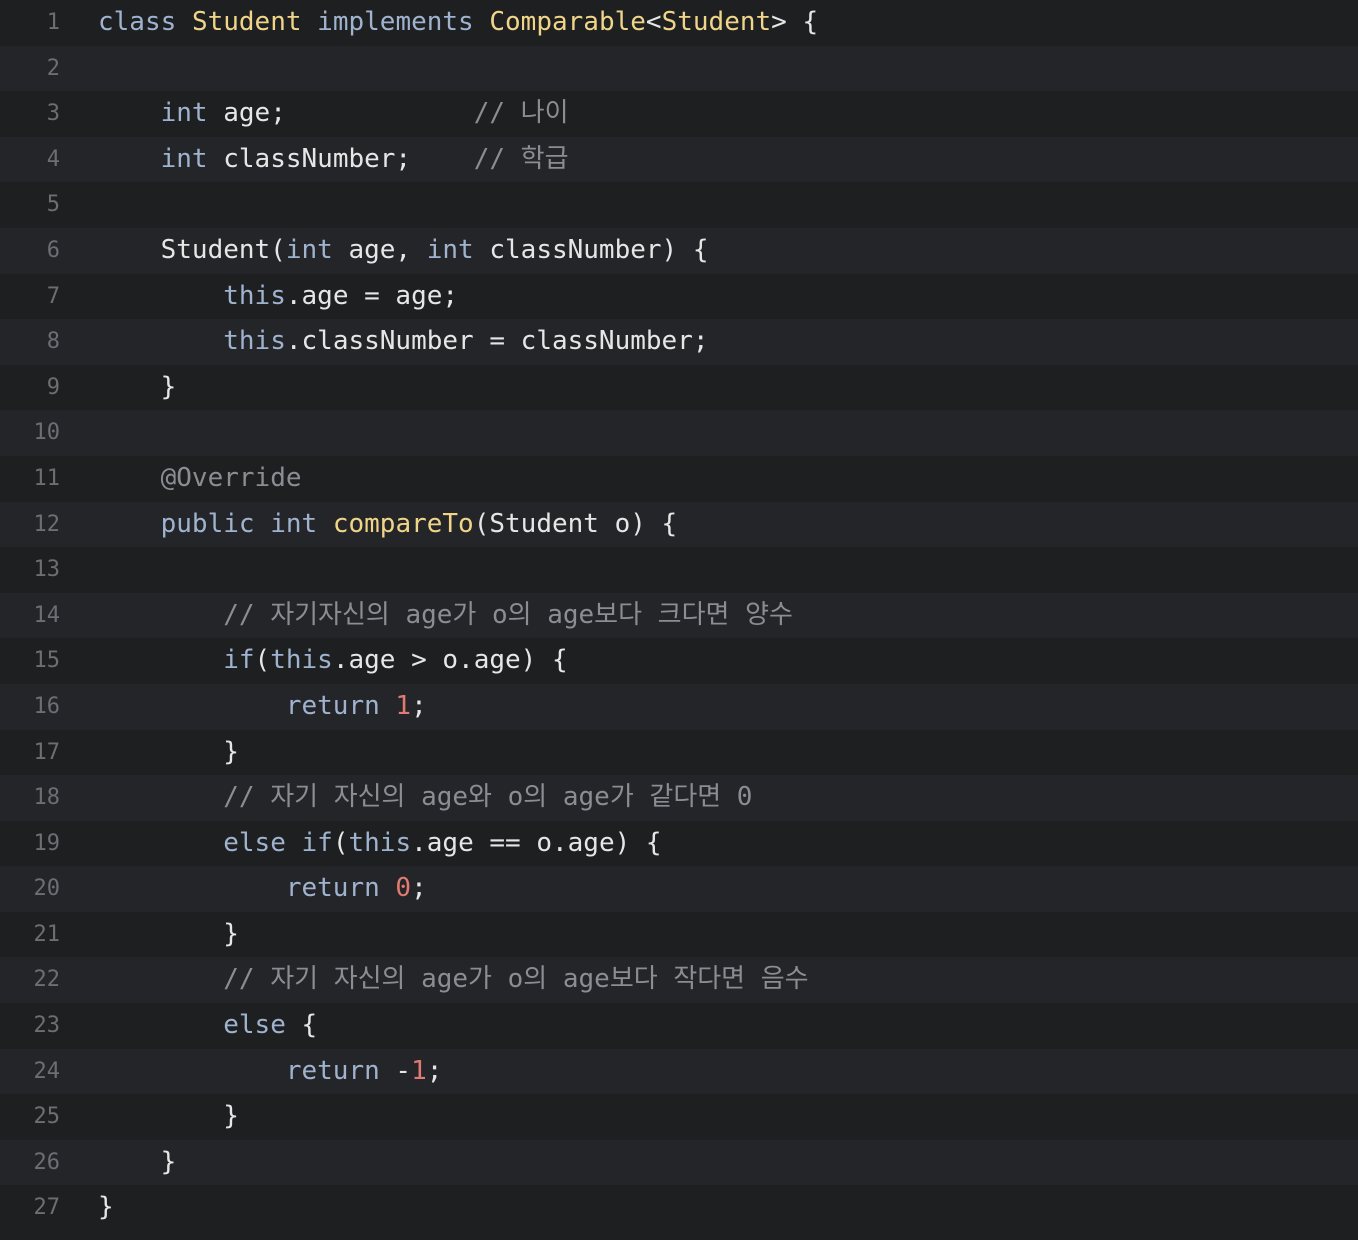 The height and width of the screenshot is (1240, 1358). What do you see at coordinates (497, 341) in the screenshot?
I see `code-token: .classNumber = classNumber;` at bounding box center [497, 341].